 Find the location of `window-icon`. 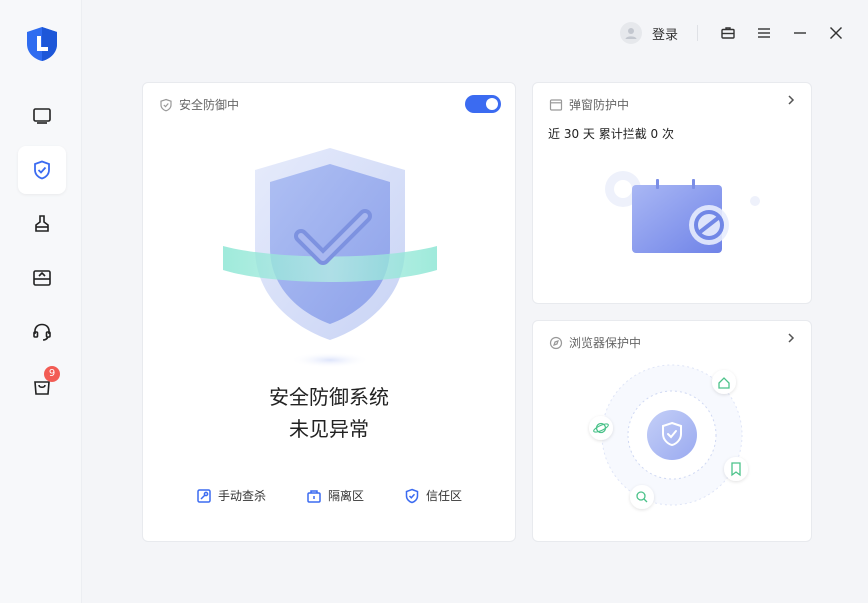

window-icon is located at coordinates (556, 104).